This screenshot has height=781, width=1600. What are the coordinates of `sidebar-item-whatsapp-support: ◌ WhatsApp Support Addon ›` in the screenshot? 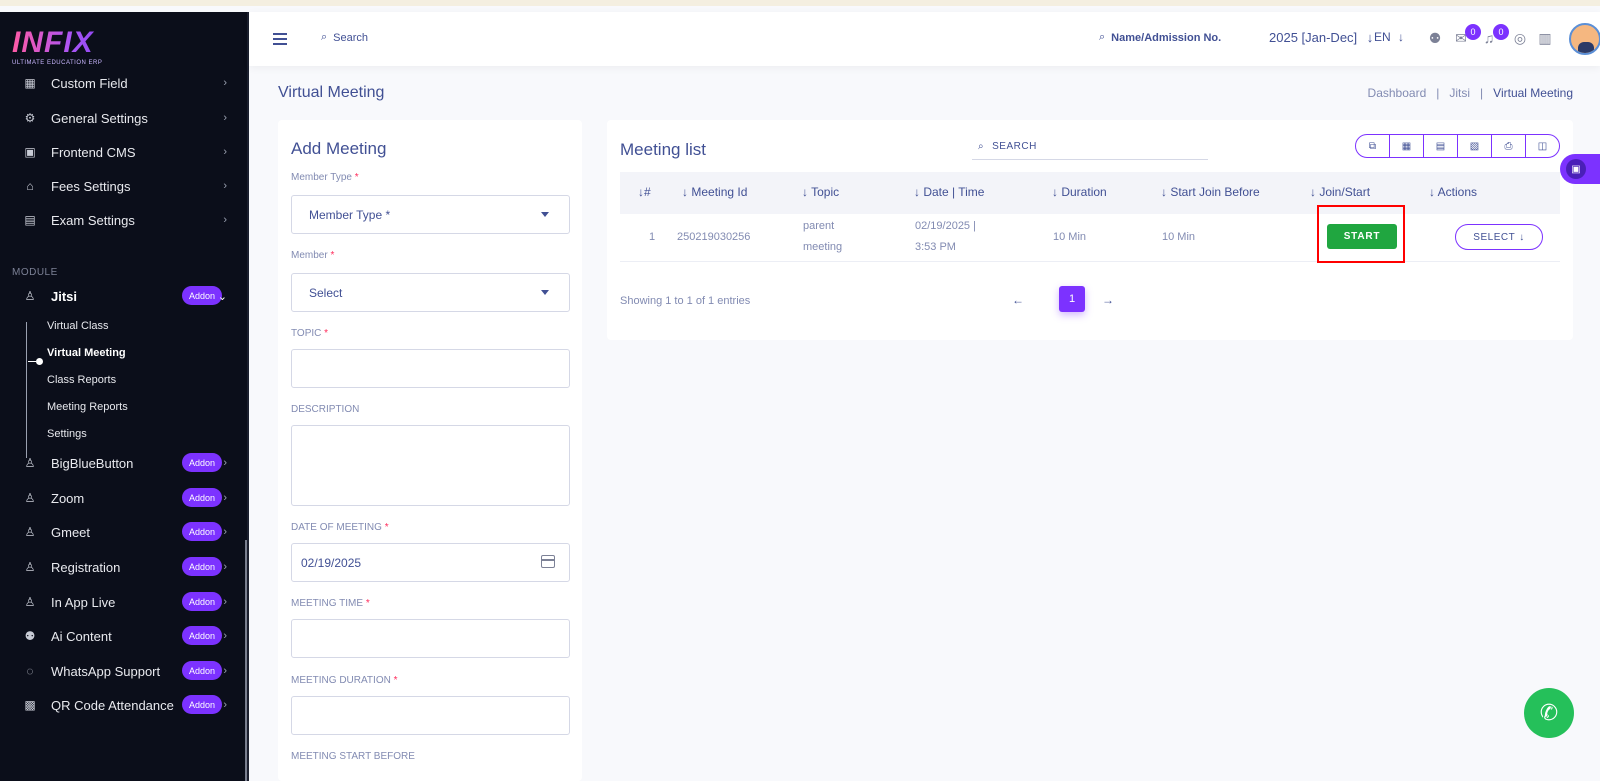 It's located at (123, 671).